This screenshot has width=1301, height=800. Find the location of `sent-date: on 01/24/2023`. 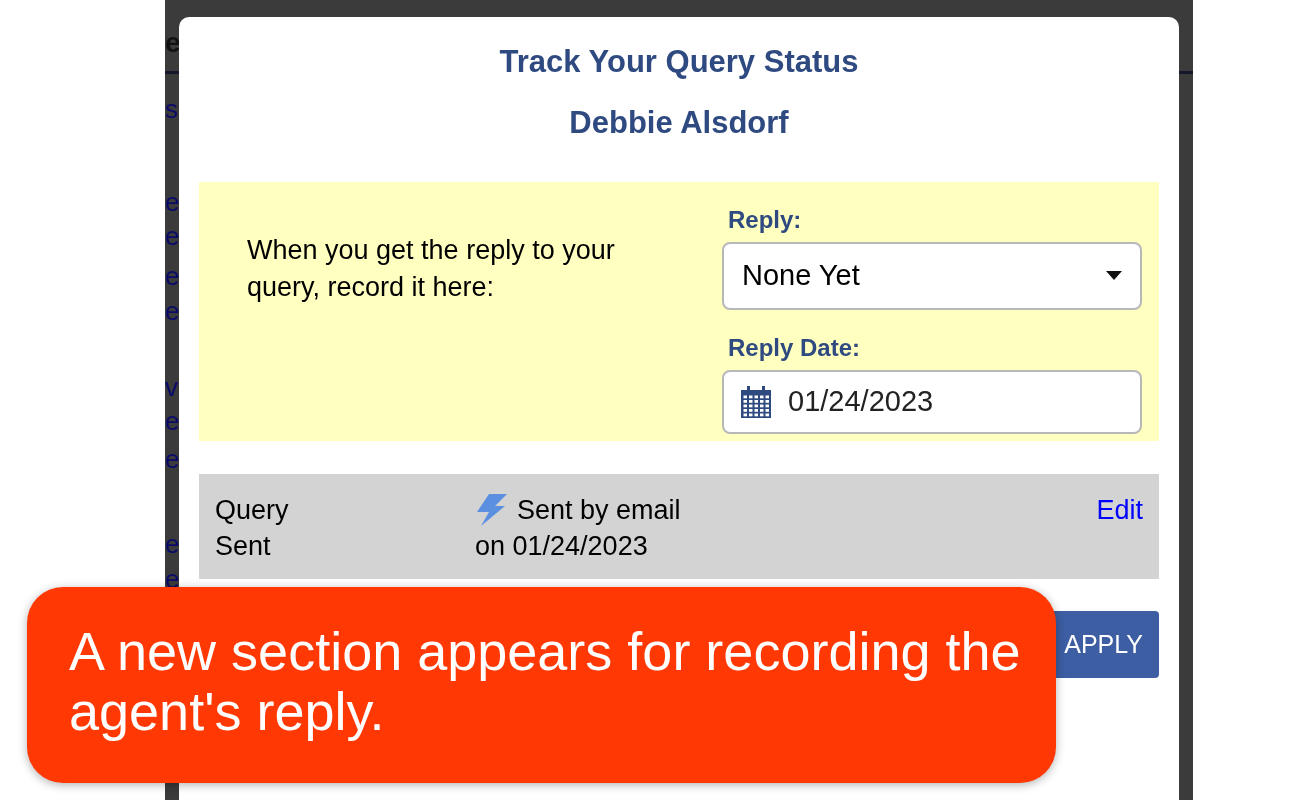

sent-date: on 01/24/2023 is located at coordinates (562, 546).